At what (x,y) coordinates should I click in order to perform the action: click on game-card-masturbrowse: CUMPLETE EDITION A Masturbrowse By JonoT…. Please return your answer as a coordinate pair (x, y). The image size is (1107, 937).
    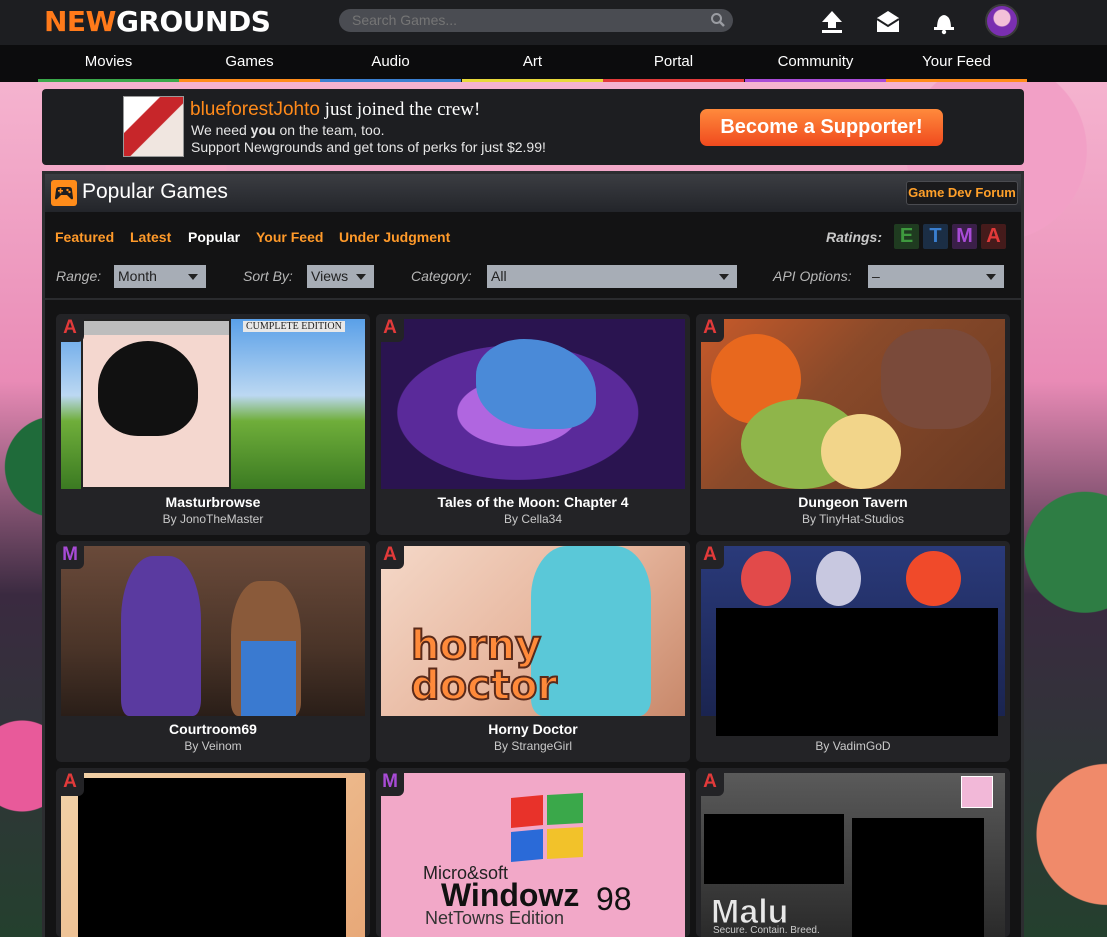
    Looking at the image, I should click on (213, 424).